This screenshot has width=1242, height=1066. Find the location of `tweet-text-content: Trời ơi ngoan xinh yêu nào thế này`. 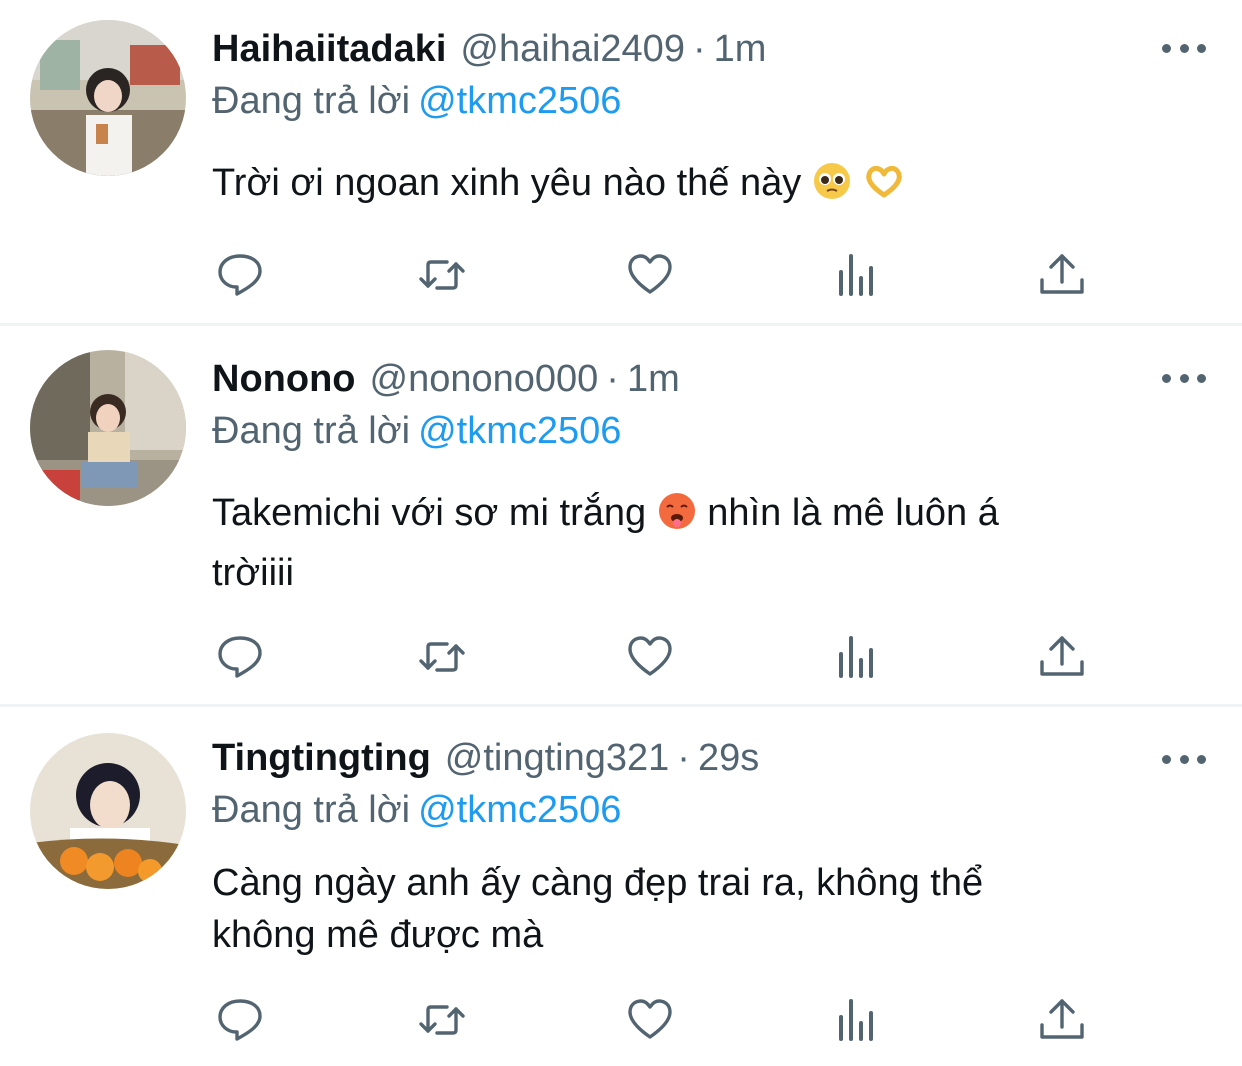

tweet-text-content: Trời ơi ngoan xinh yêu nào thế này is located at coordinates (507, 183).